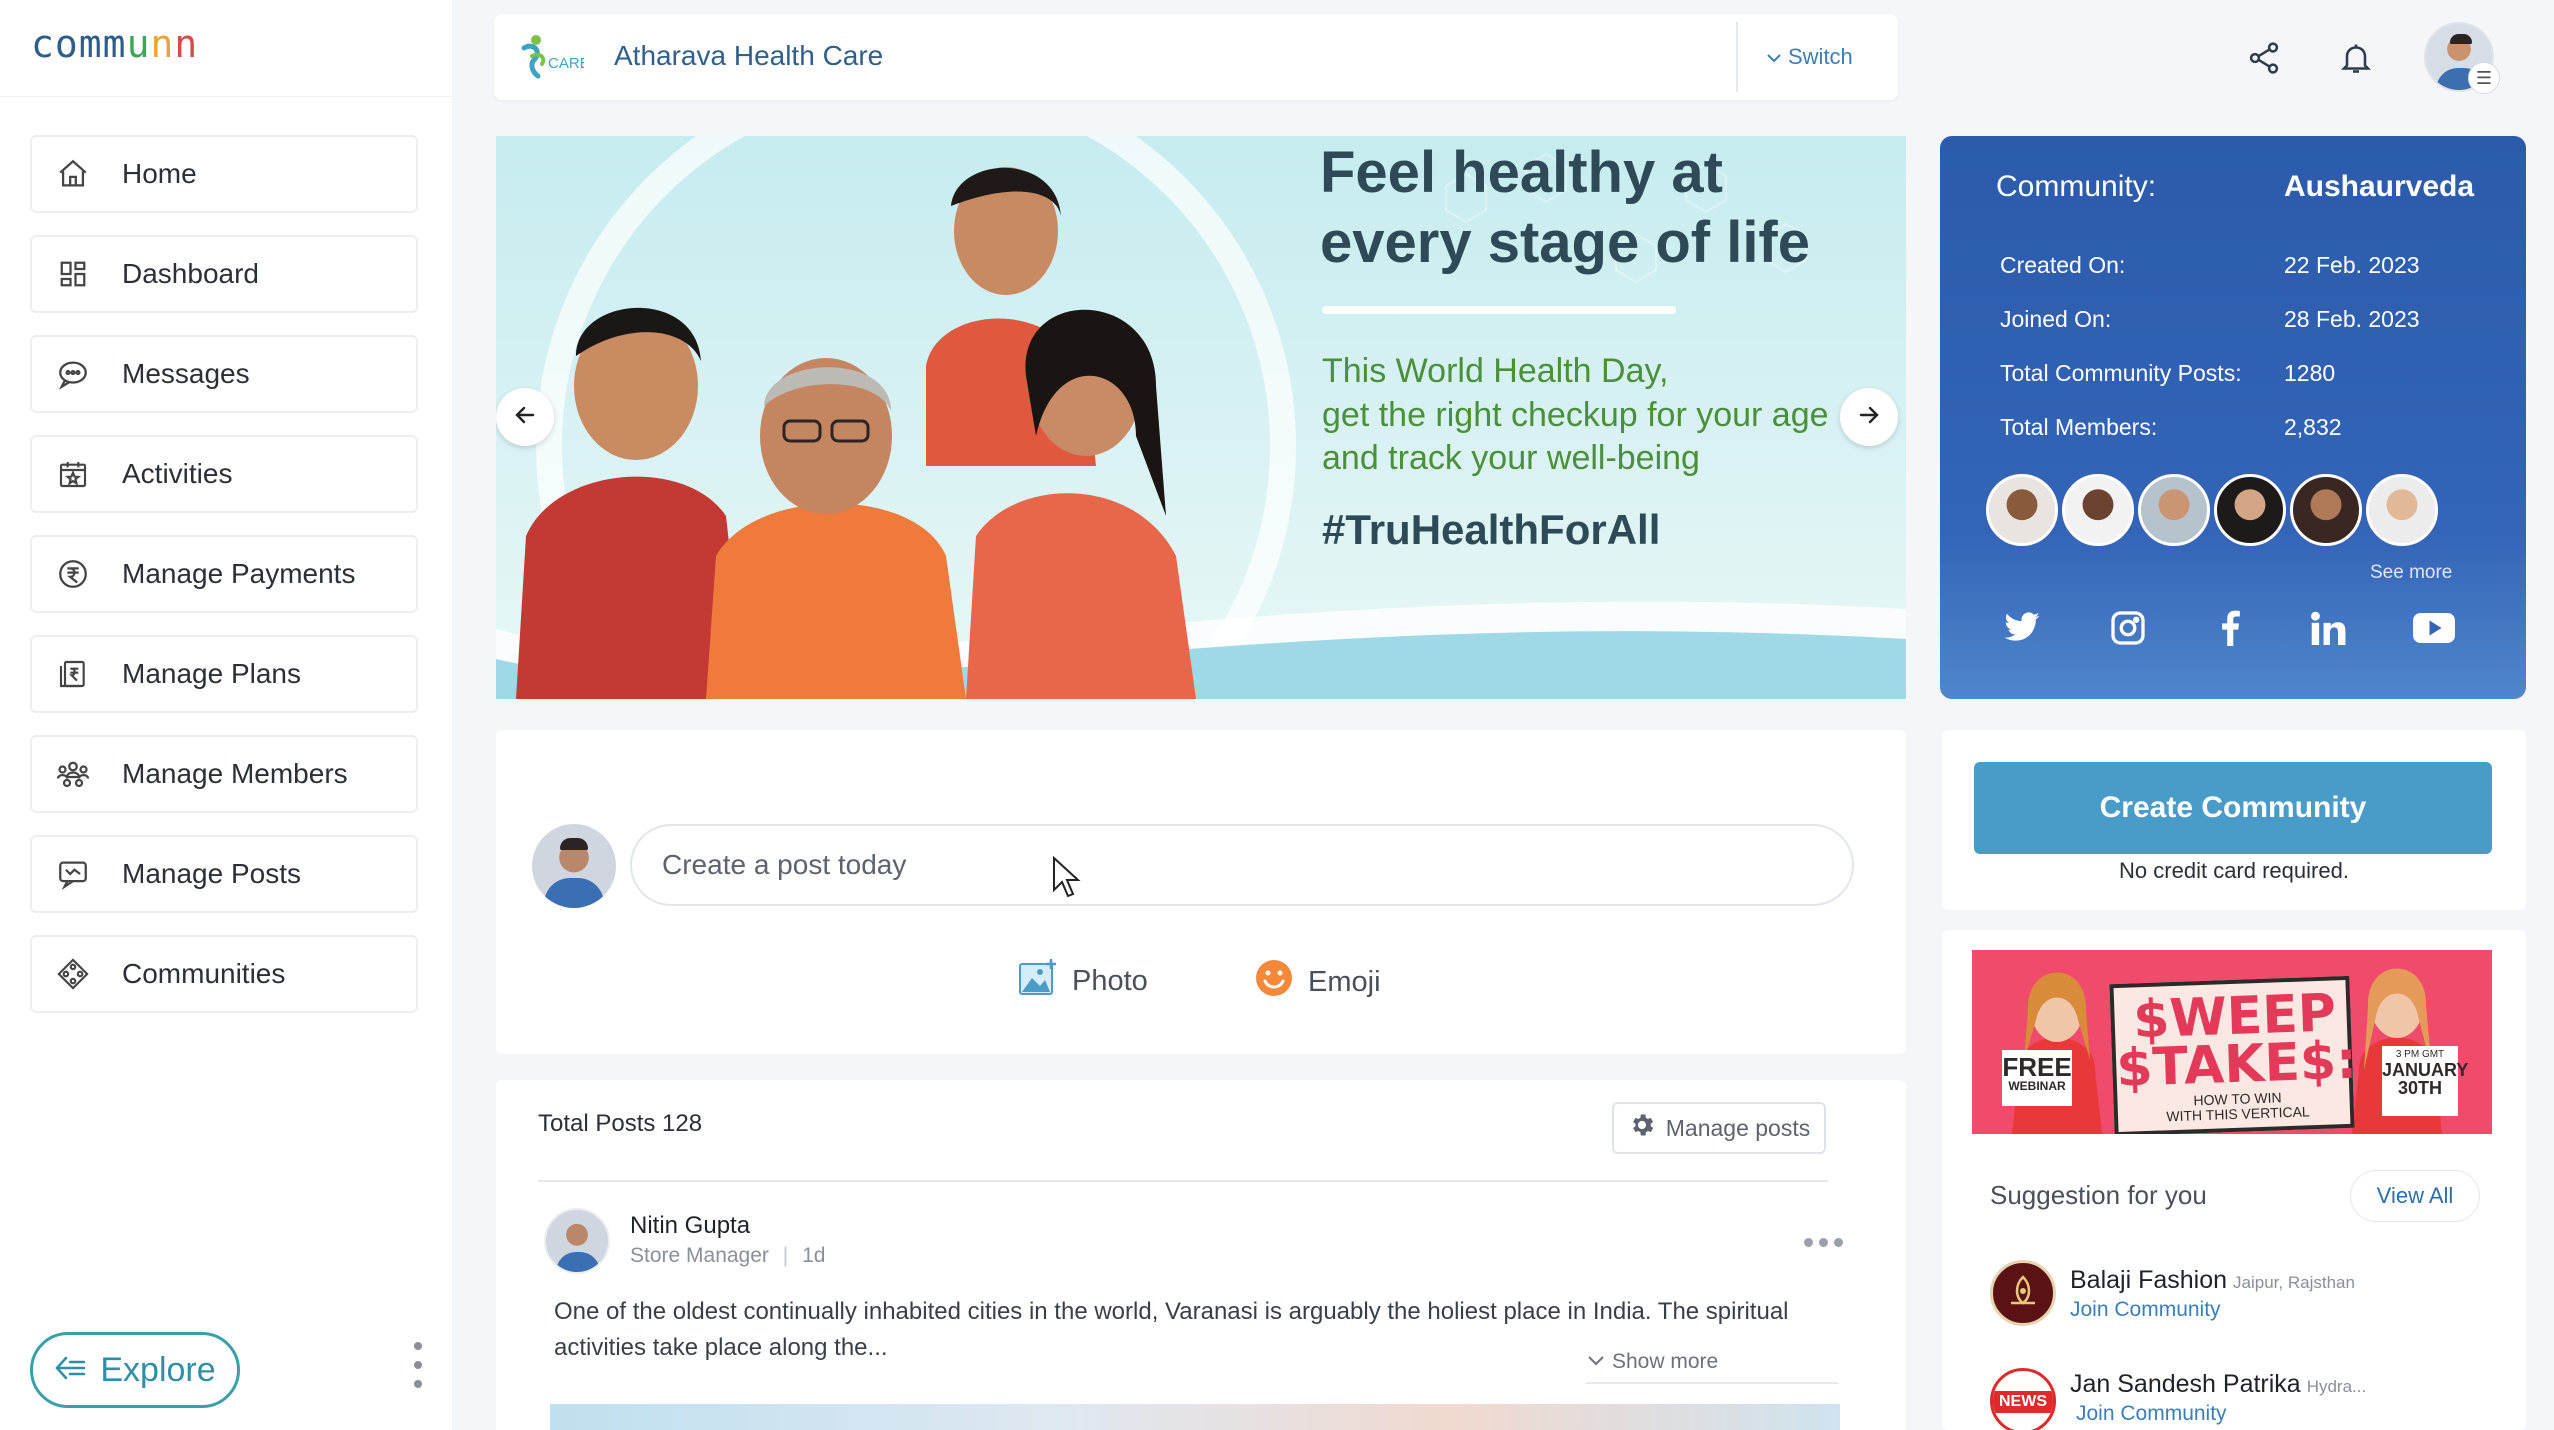  Describe the element at coordinates (1195, 1417) in the screenshot. I see `post-image` at that location.